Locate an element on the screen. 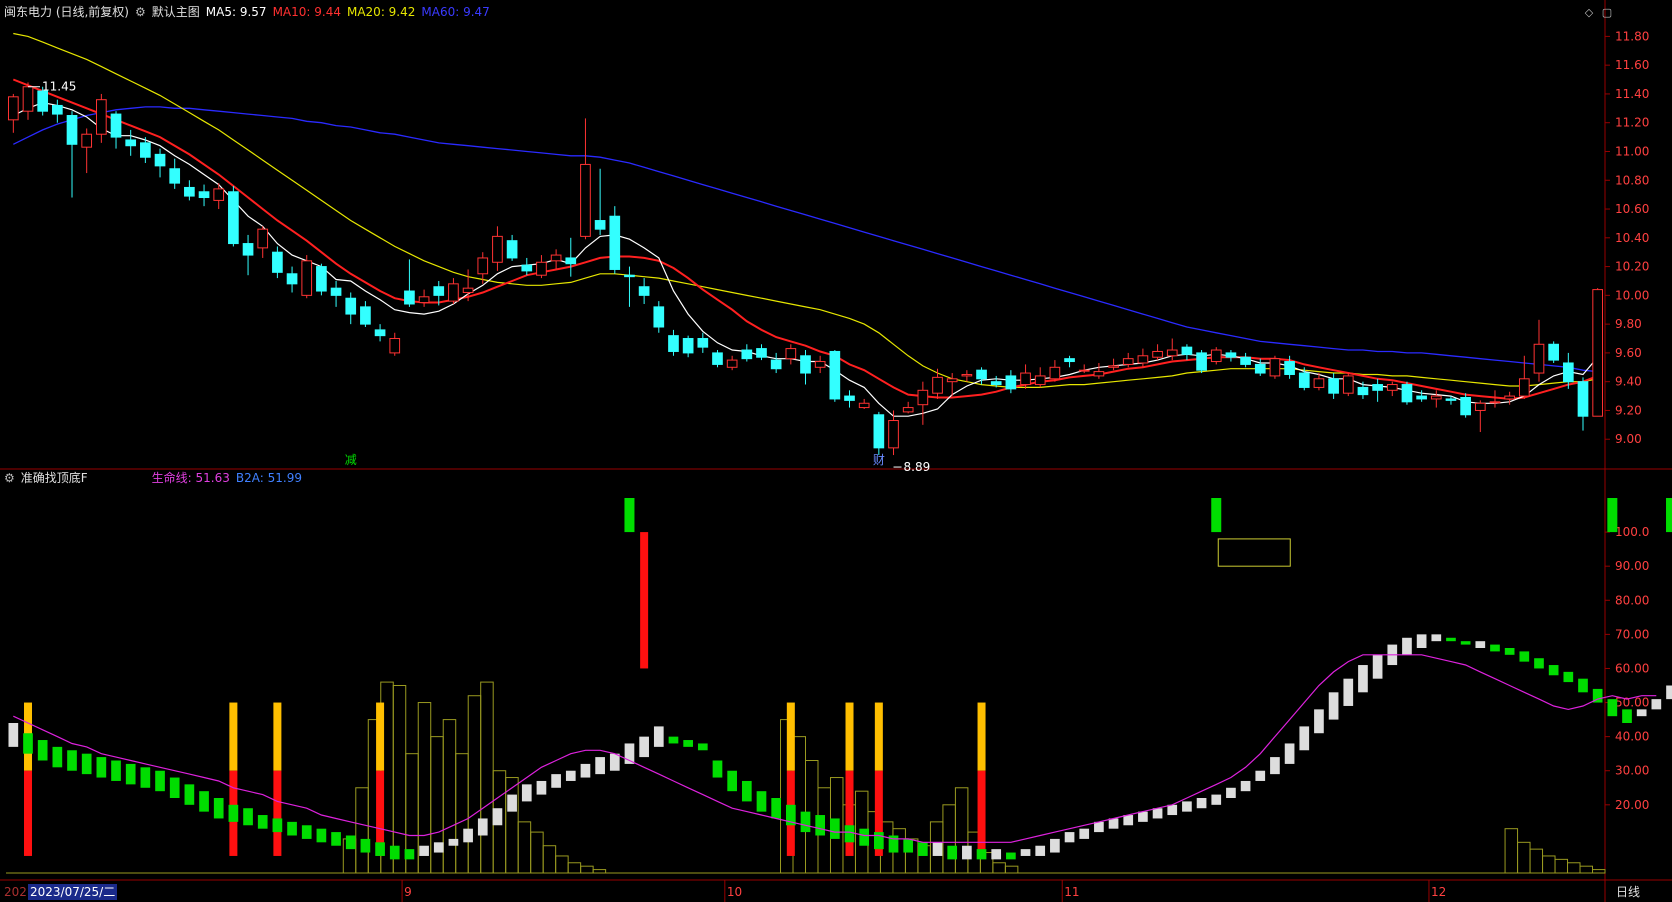  indicator-tick-label: 30.00 is located at coordinates (1632, 771).